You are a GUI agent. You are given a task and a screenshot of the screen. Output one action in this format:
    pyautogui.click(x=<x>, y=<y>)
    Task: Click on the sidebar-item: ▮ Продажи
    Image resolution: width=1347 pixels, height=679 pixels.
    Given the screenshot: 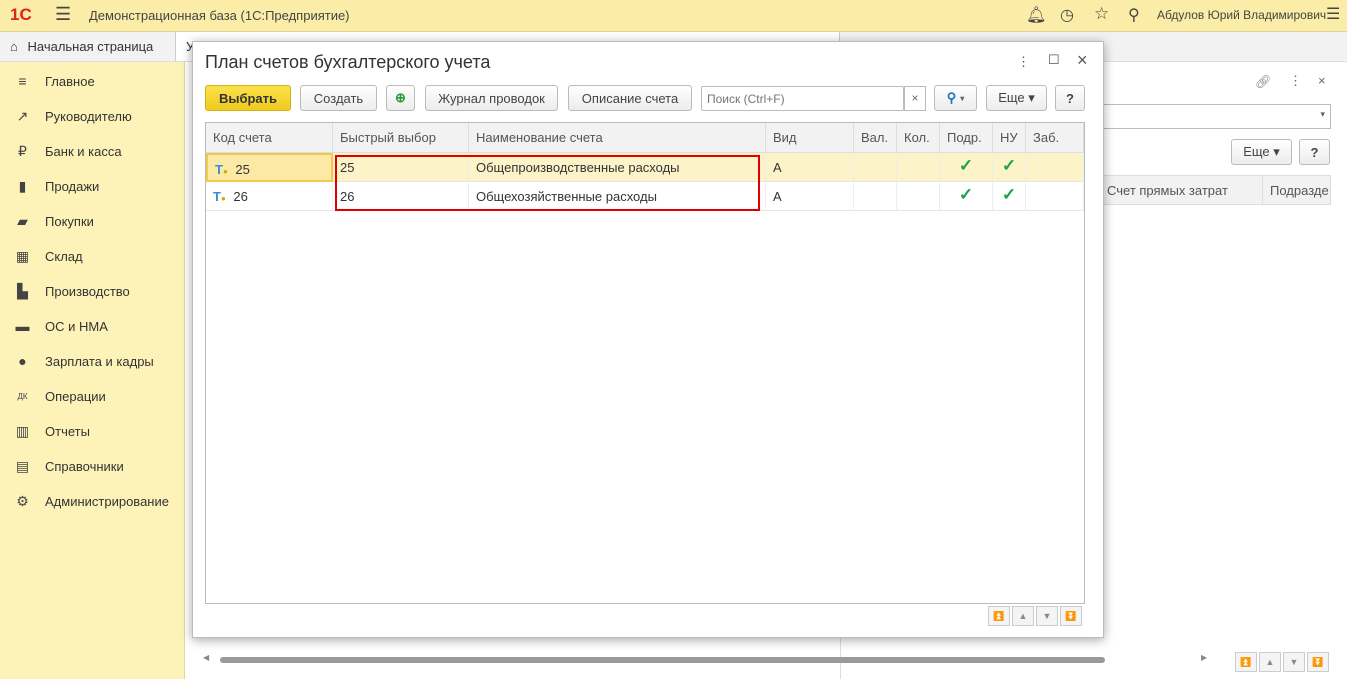 What is the action you would take?
    pyautogui.click(x=92, y=186)
    